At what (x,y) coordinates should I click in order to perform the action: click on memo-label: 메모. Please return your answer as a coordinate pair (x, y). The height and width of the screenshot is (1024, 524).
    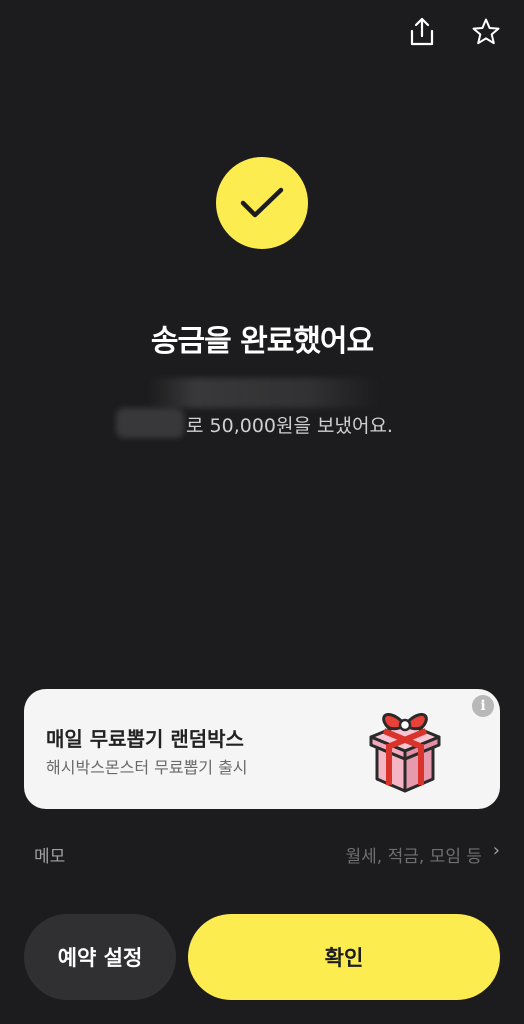
    Looking at the image, I should click on (50, 857).